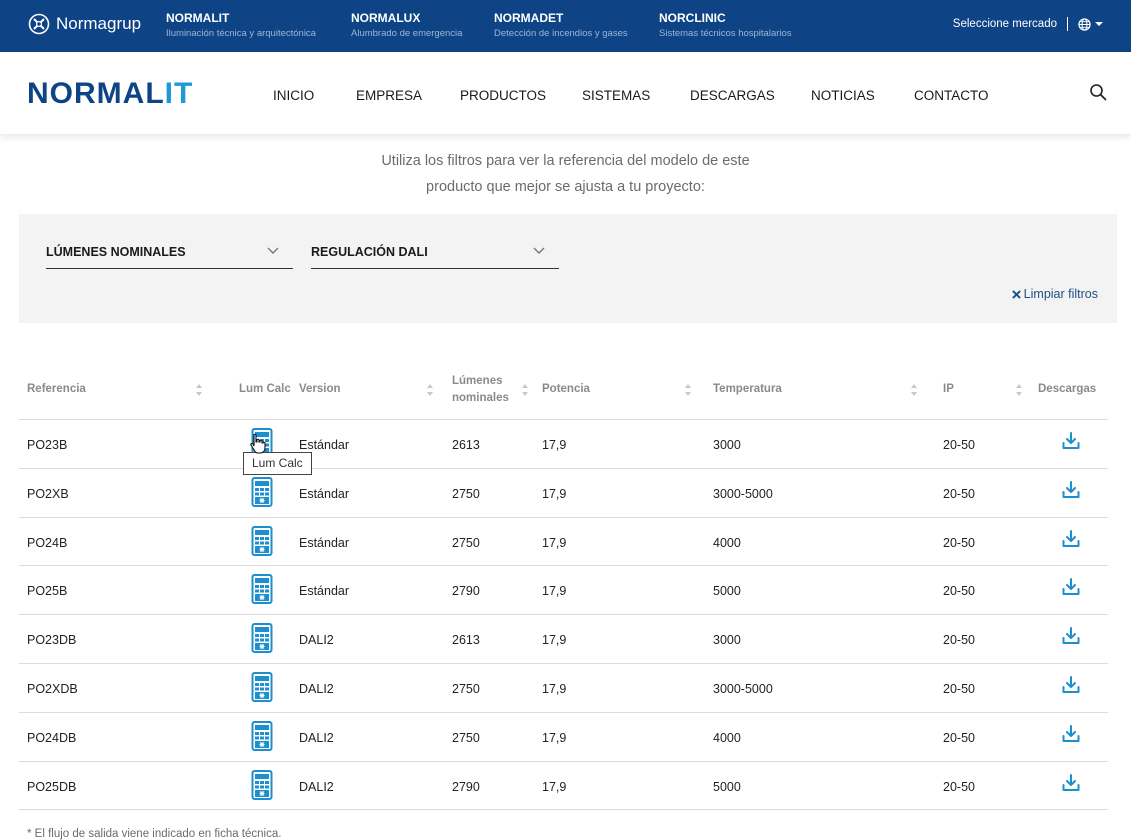 This screenshot has width=1131, height=840. Describe the element at coordinates (466, 591) in the screenshot. I see `cell-lumens: 2790` at that location.